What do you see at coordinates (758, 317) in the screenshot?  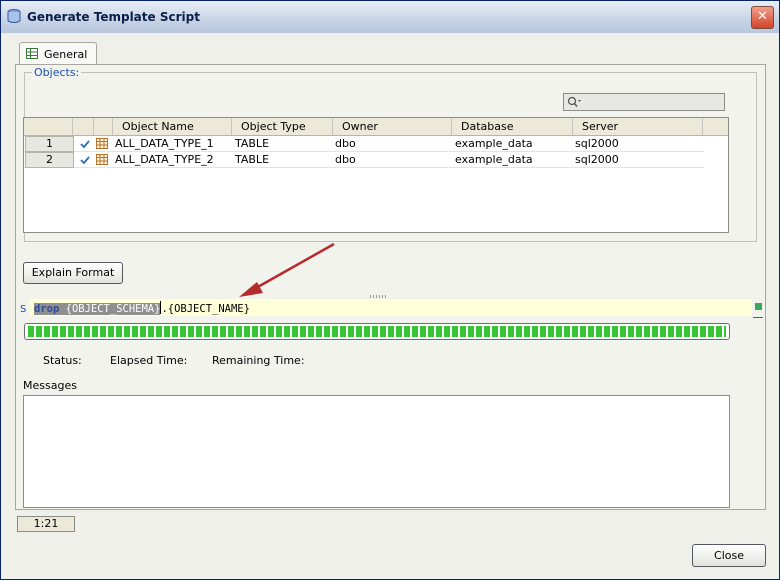 I see `margin-arrow-icon` at bounding box center [758, 317].